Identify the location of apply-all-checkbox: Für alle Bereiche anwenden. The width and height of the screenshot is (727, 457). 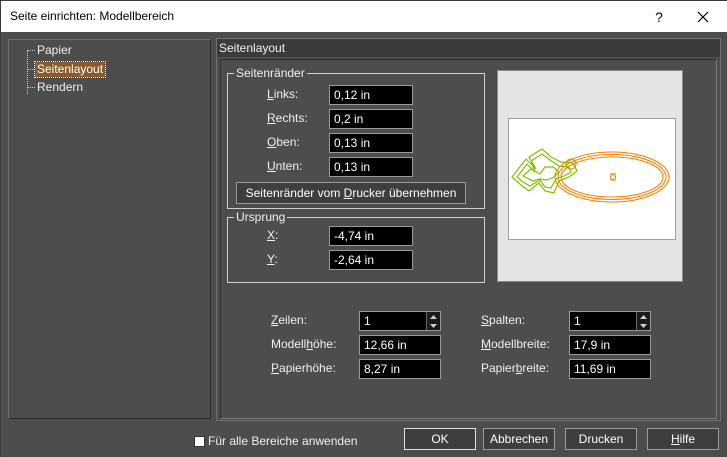
(275, 441).